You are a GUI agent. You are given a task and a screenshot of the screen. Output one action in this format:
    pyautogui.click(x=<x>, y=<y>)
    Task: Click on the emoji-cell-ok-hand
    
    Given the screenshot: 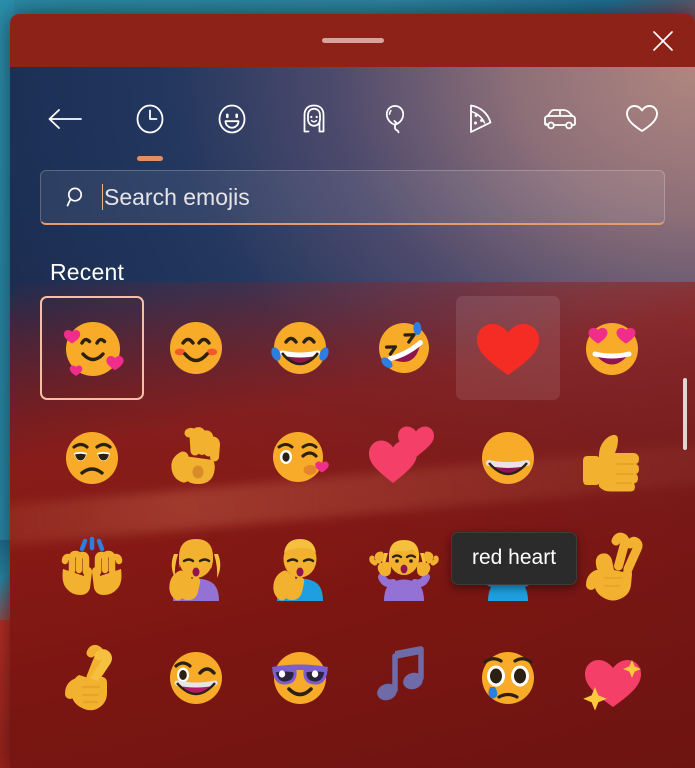 What is the action you would take?
    pyautogui.click(x=196, y=458)
    